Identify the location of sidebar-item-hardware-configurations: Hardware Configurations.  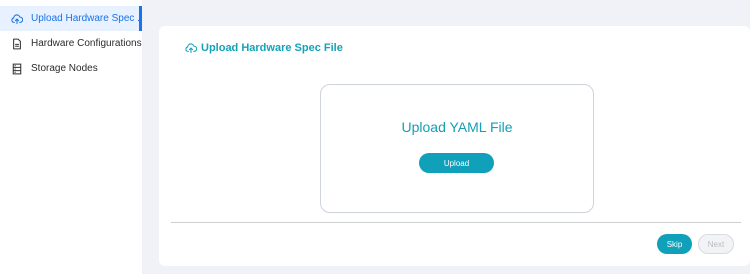
(71, 43).